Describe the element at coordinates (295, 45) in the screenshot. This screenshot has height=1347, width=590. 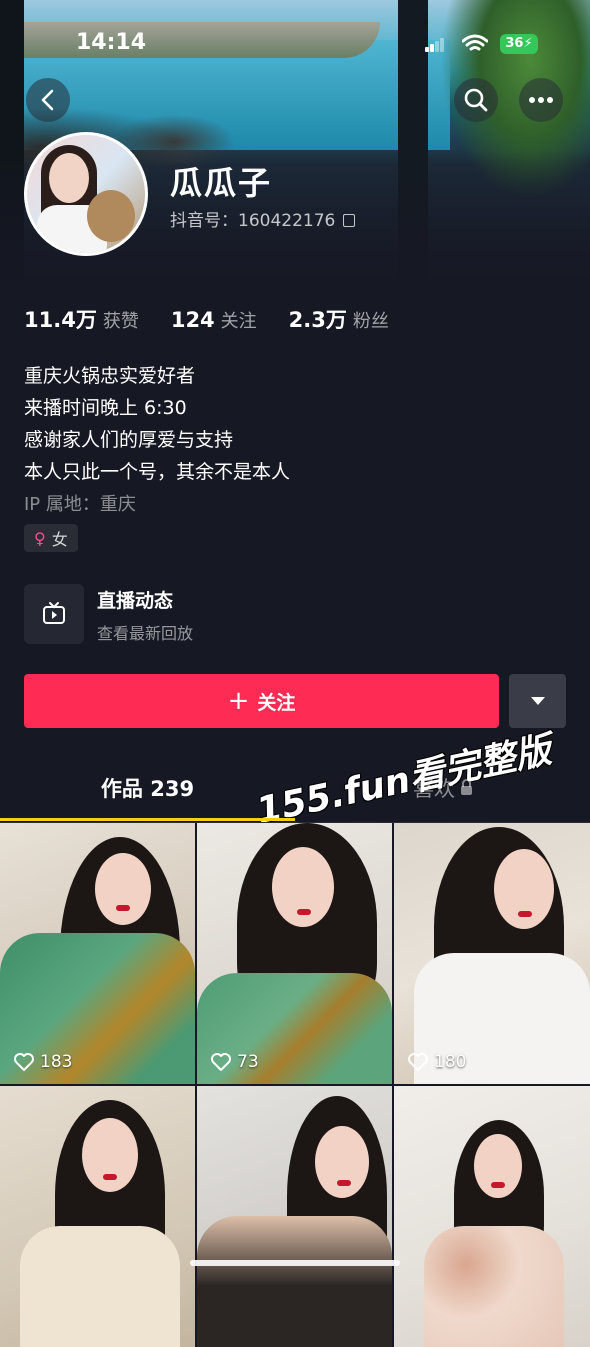
I see `status-bar: 14:14 36⚡` at that location.